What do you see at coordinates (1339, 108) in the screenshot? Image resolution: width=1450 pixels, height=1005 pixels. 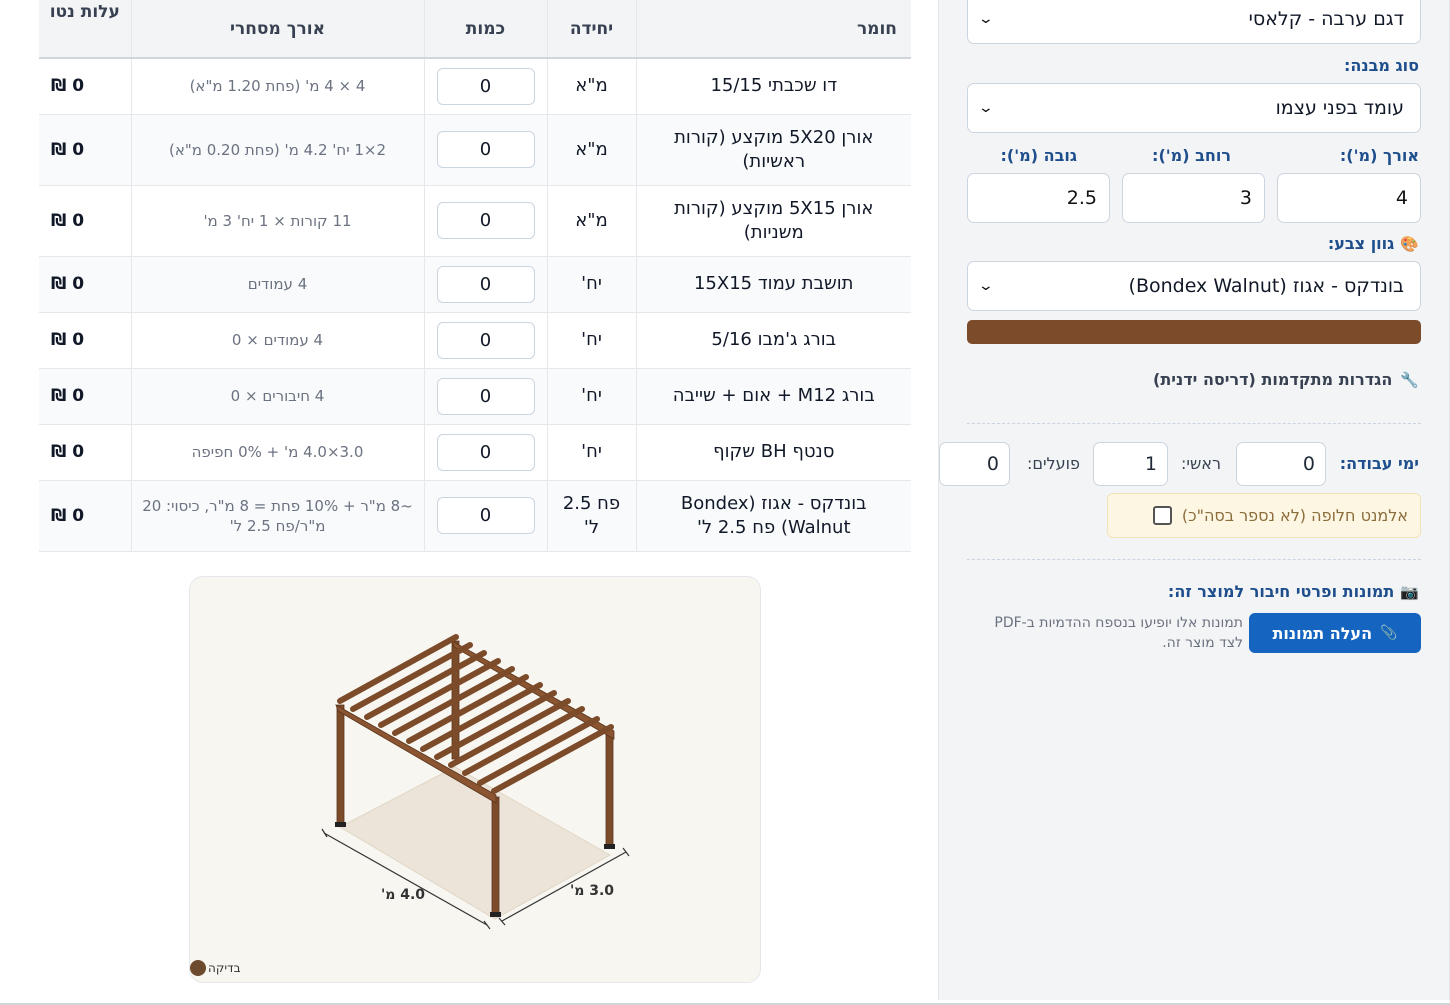 I see `structure-select-value: עומד בפני עצמו` at bounding box center [1339, 108].